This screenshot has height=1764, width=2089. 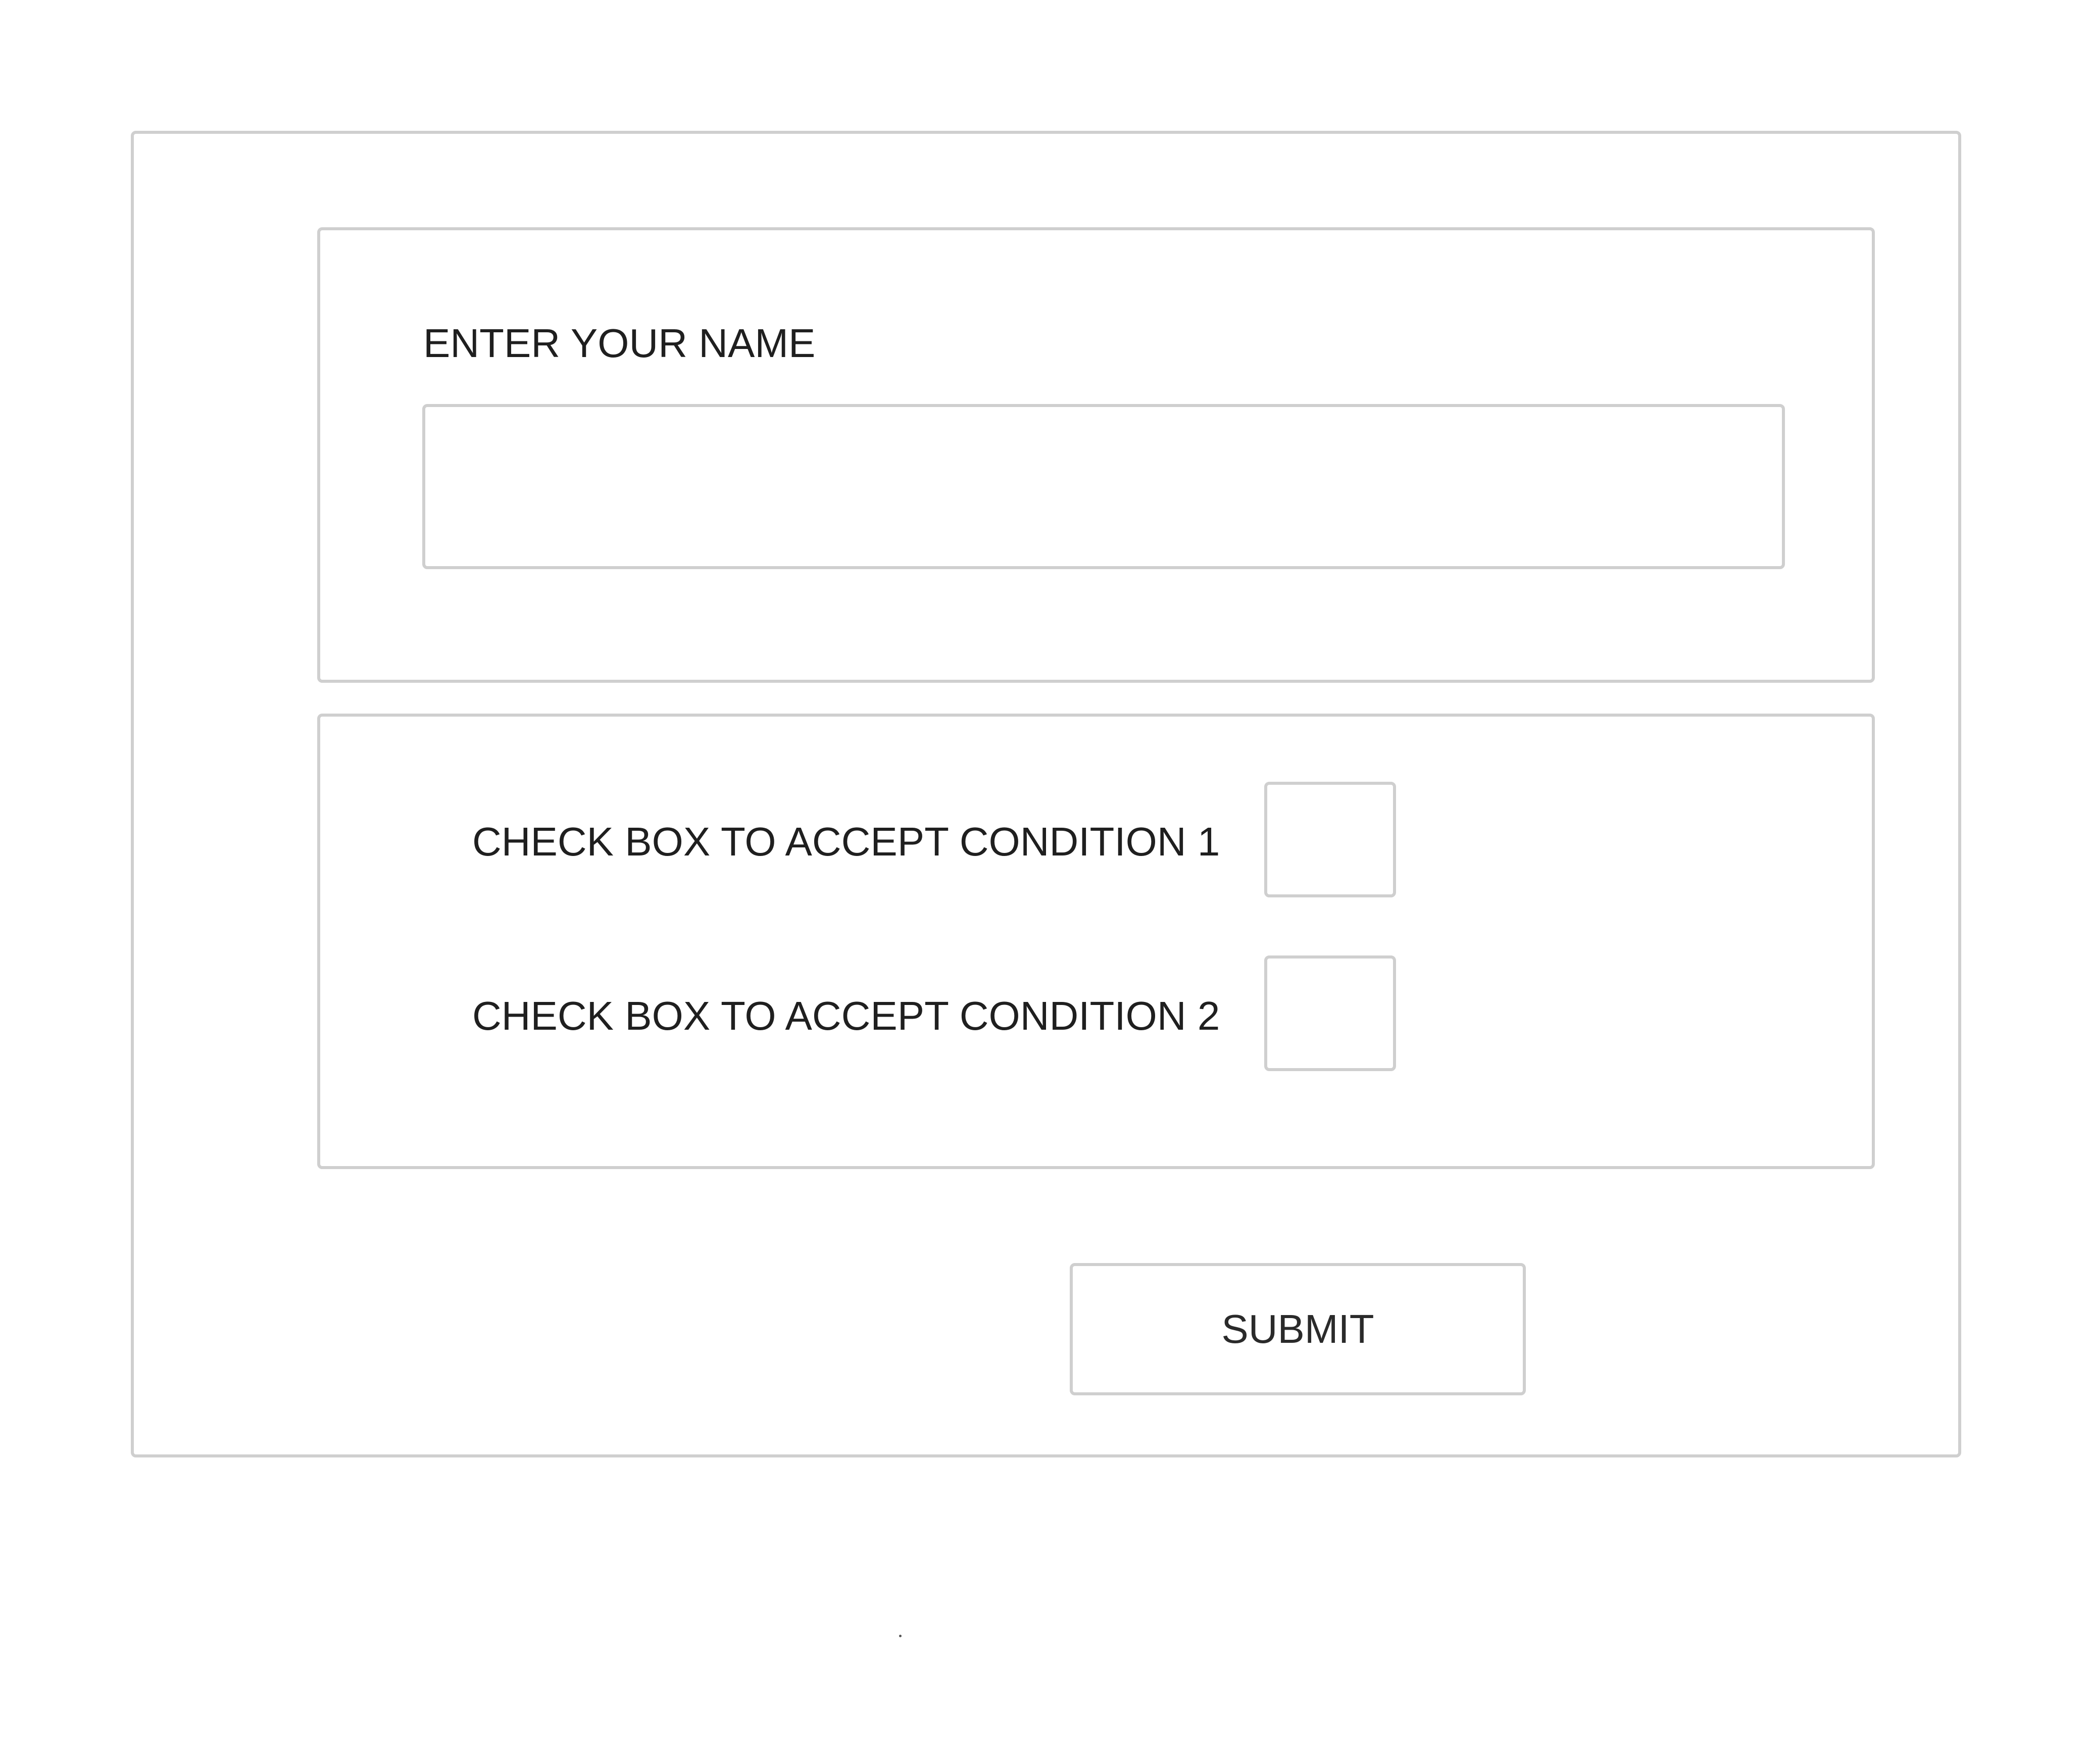 I want to click on condition-2-checkbox, so click(x=1330, y=1013).